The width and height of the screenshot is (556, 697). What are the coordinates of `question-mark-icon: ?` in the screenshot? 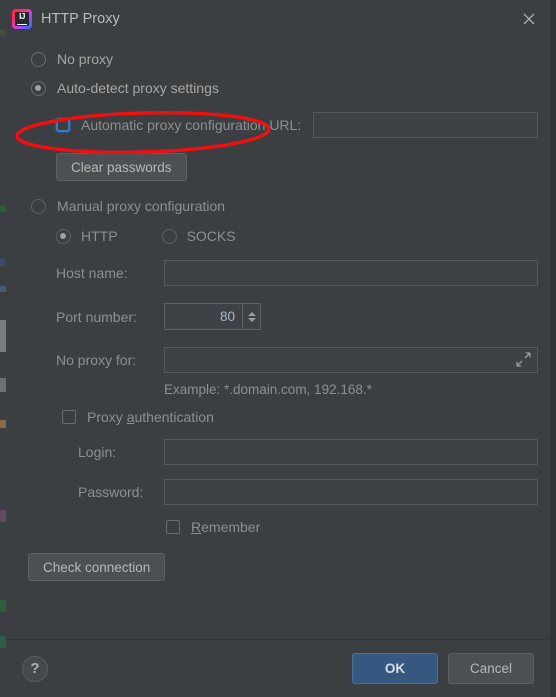 It's located at (35, 668).